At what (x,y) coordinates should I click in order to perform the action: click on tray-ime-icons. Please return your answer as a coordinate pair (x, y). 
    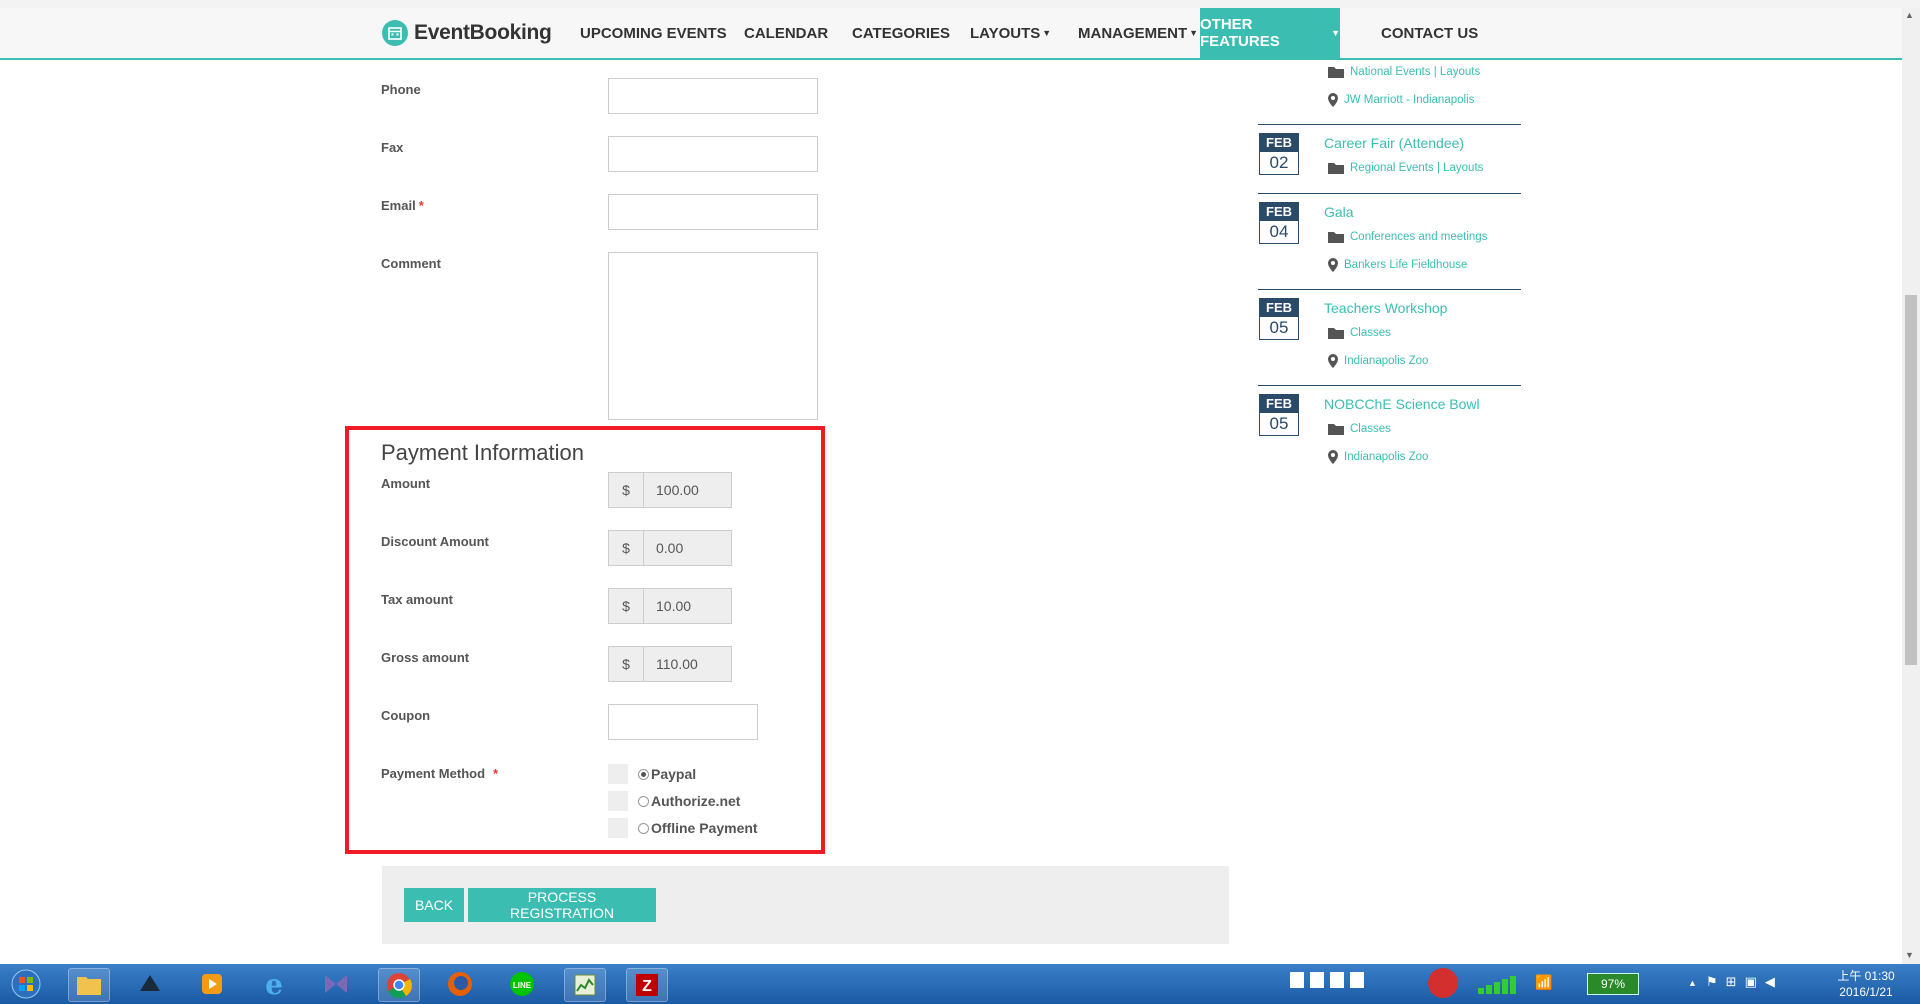
    Looking at the image, I should click on (1327, 980).